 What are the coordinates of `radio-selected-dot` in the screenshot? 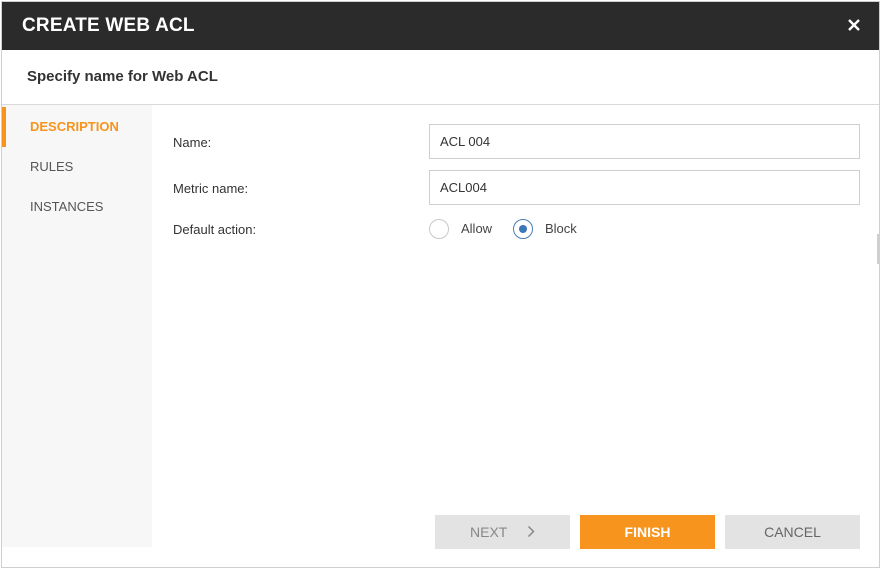 It's located at (523, 229).